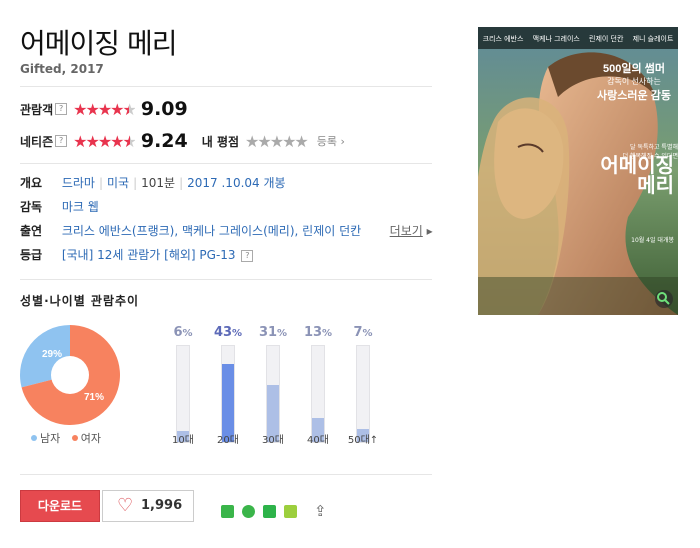 This screenshot has width=700, height=548. Describe the element at coordinates (654, 147) in the screenshot. I see `poster-small-copy-line: 달 독특하고 특별해` at that location.